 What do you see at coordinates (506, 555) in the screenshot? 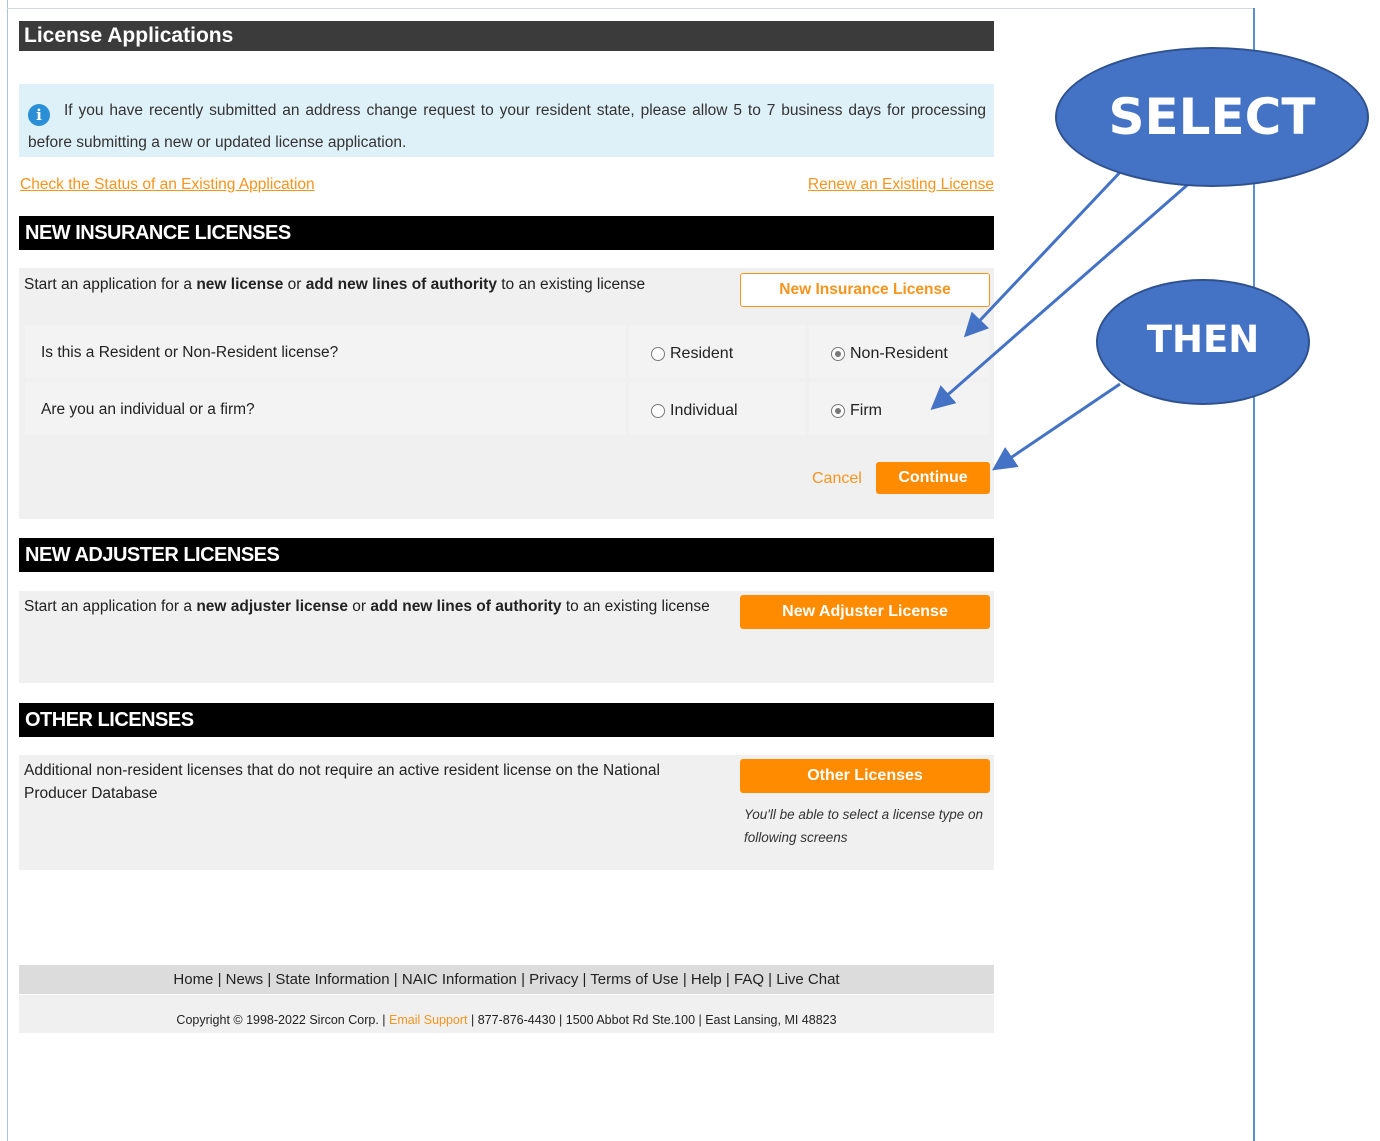
I see `adjuster-section-heading: NEW ADJUSTER LICENSES` at bounding box center [506, 555].